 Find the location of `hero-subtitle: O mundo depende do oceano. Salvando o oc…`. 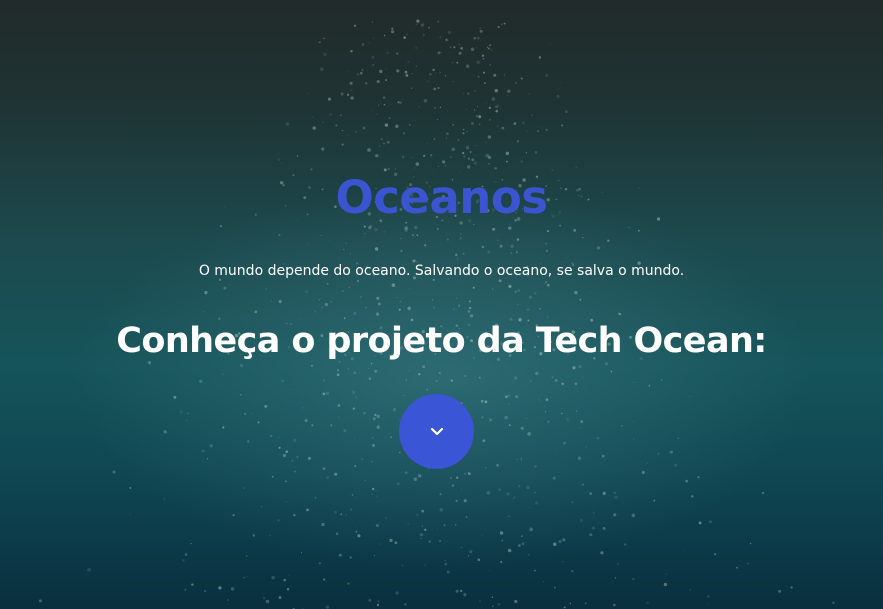

hero-subtitle: O mundo depende do oceano. Salvando o oc… is located at coordinates (441, 271).